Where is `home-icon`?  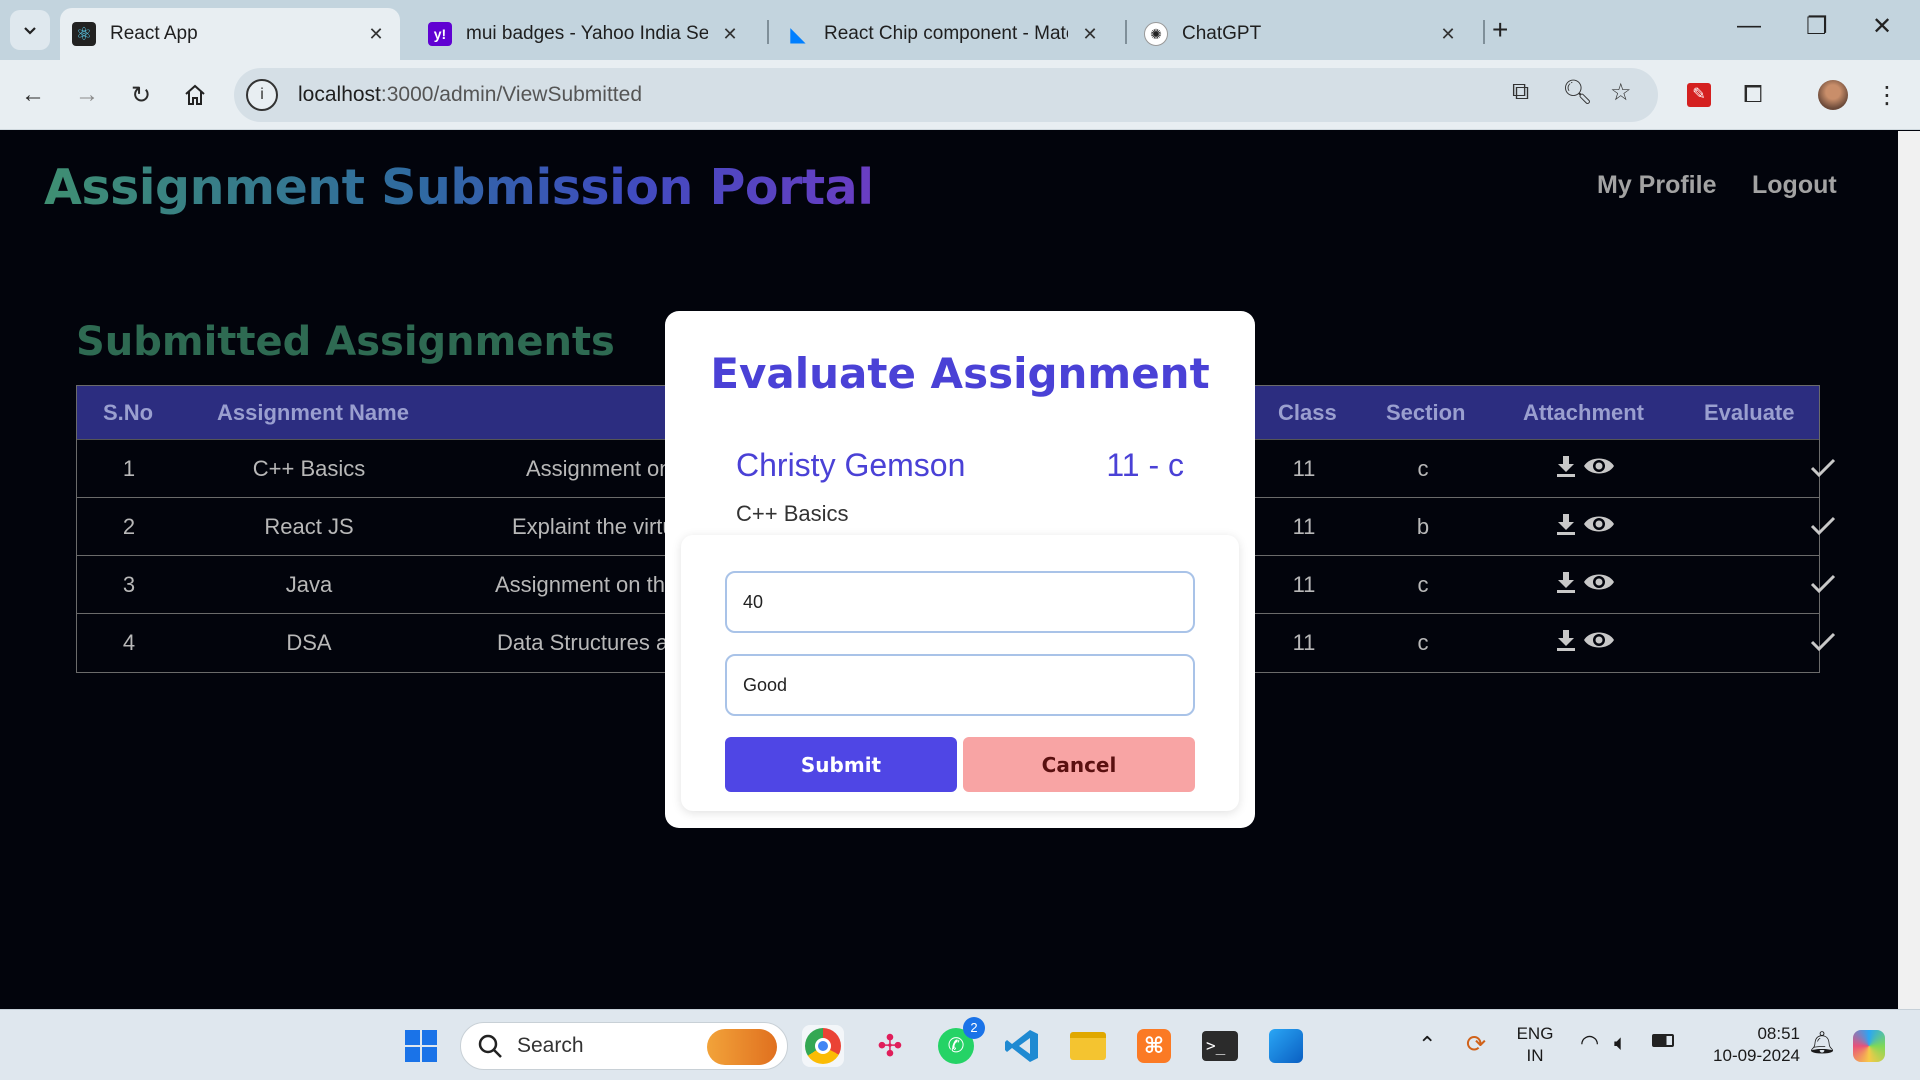 home-icon is located at coordinates (195, 94).